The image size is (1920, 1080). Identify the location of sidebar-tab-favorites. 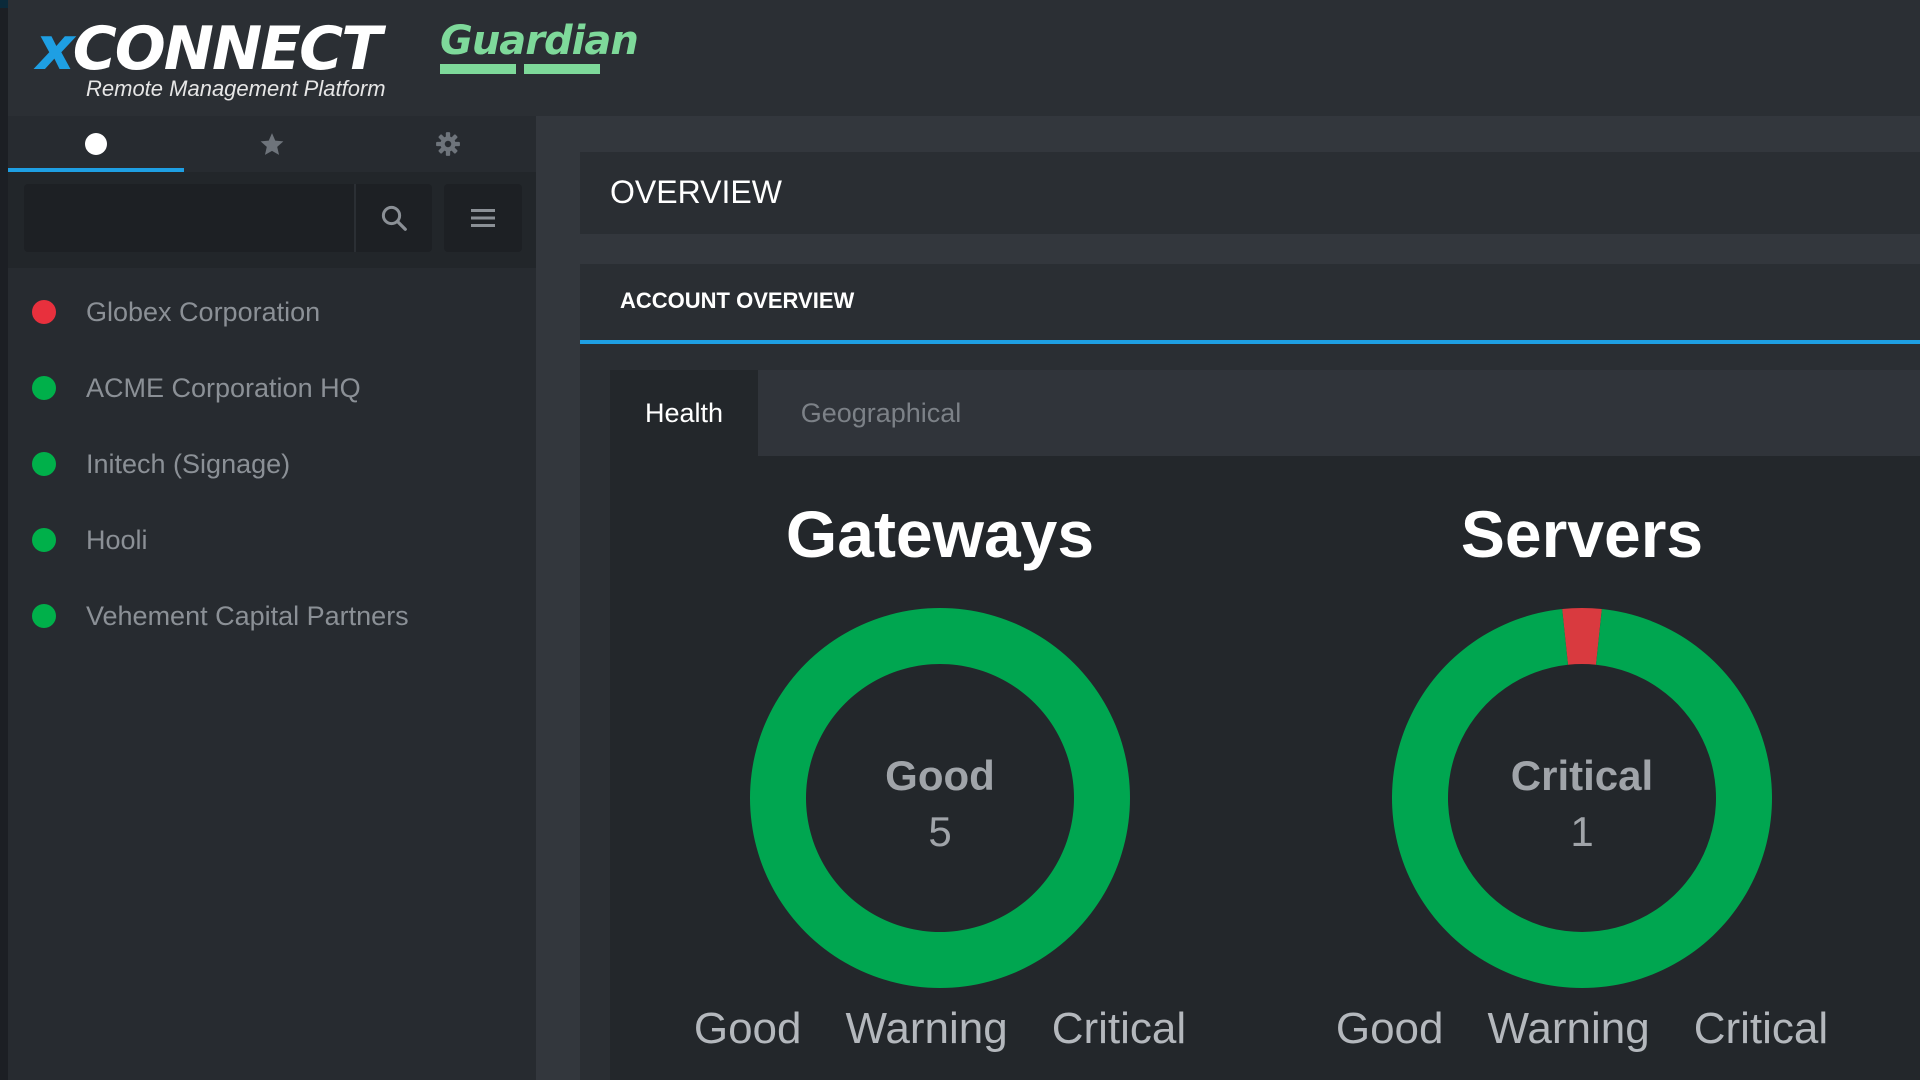
(272, 144).